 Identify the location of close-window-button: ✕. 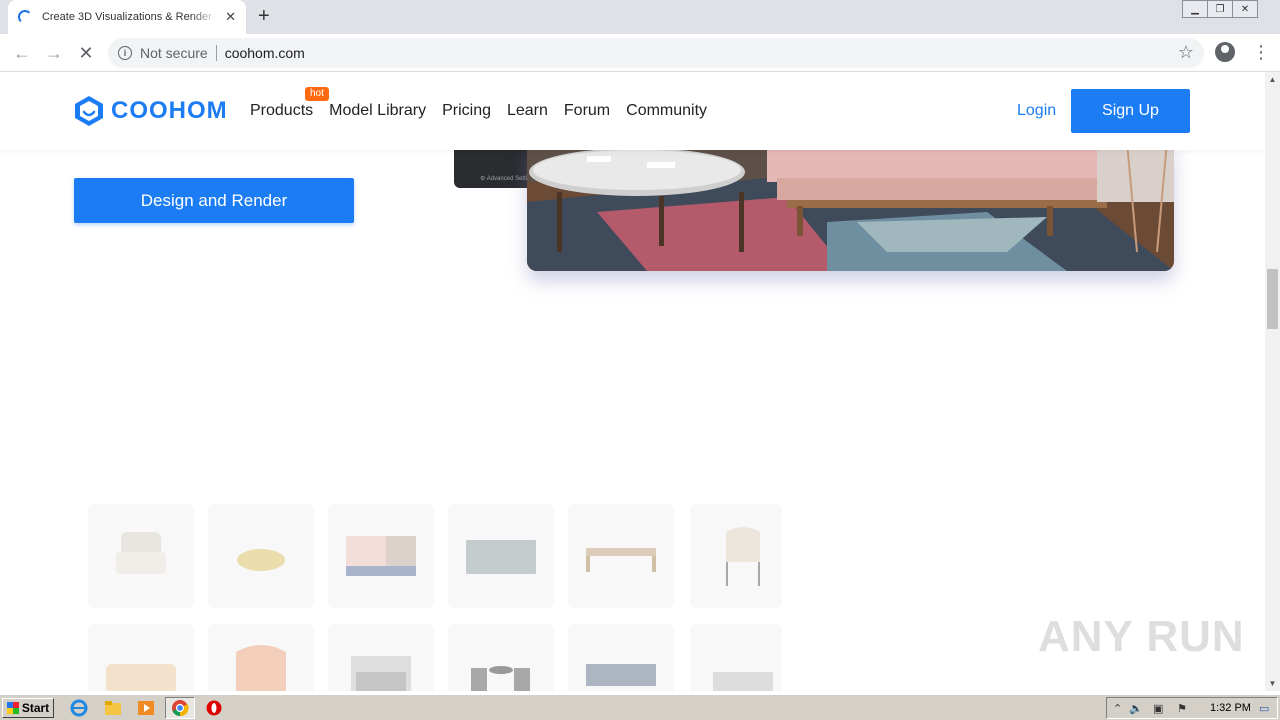
(1245, 9).